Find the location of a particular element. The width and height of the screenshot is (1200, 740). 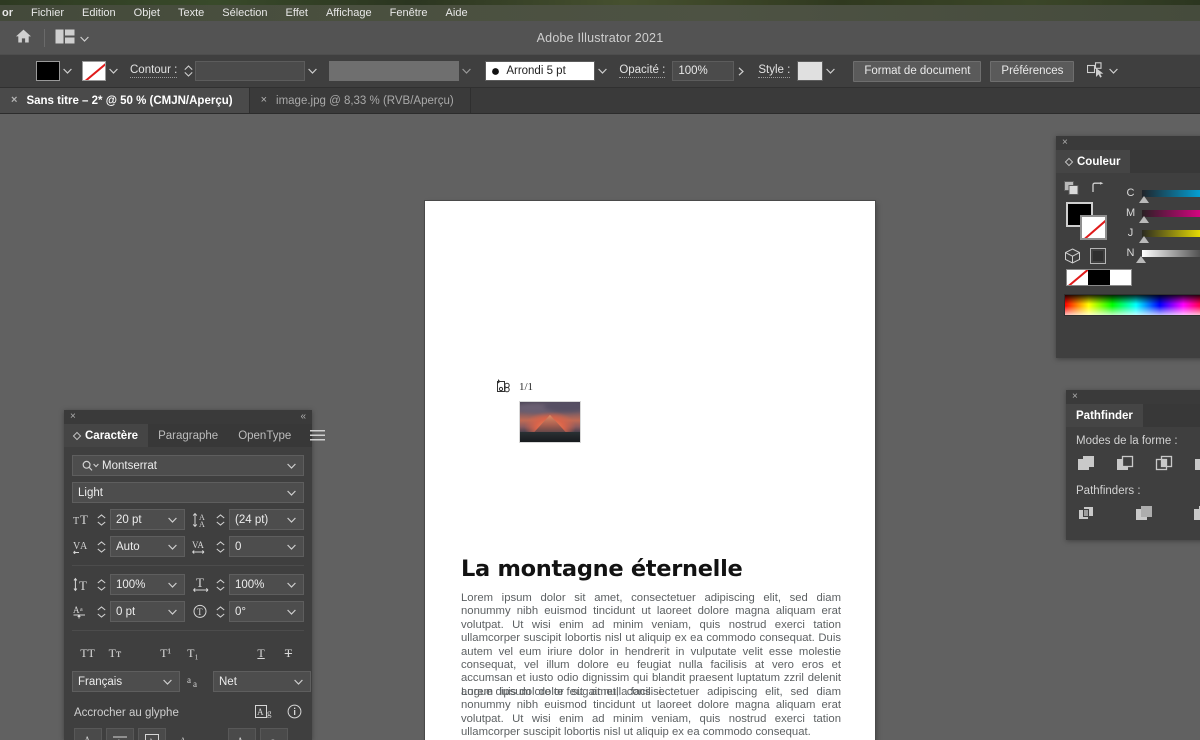

snap-angle-icon: A is located at coordinates (242, 734).